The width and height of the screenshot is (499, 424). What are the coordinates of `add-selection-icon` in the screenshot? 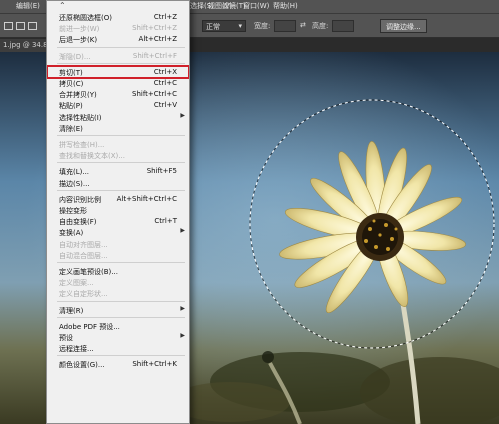 It's located at (20, 26).